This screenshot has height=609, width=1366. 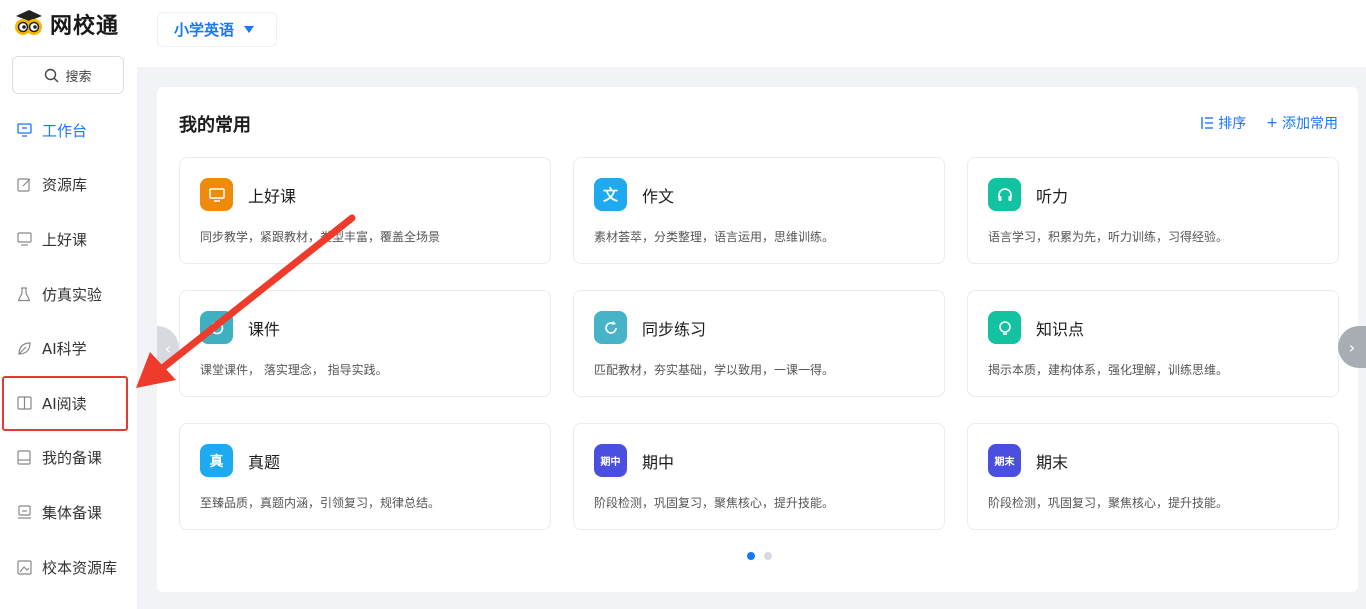 What do you see at coordinates (365, 210) in the screenshot?
I see `card-good-class: 上好课 同步教学，紧跟教材，类型丰富，覆盖全场景` at bounding box center [365, 210].